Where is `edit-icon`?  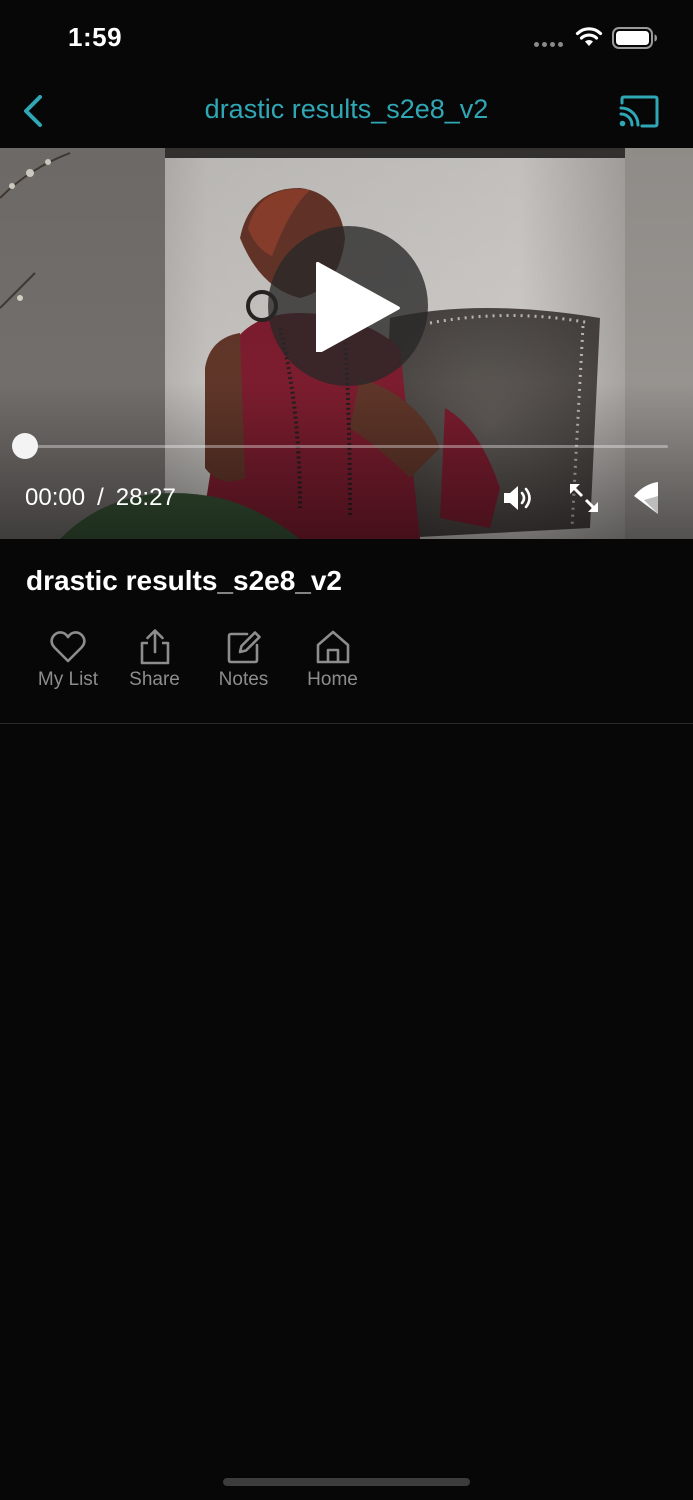
edit-icon is located at coordinates (244, 647).